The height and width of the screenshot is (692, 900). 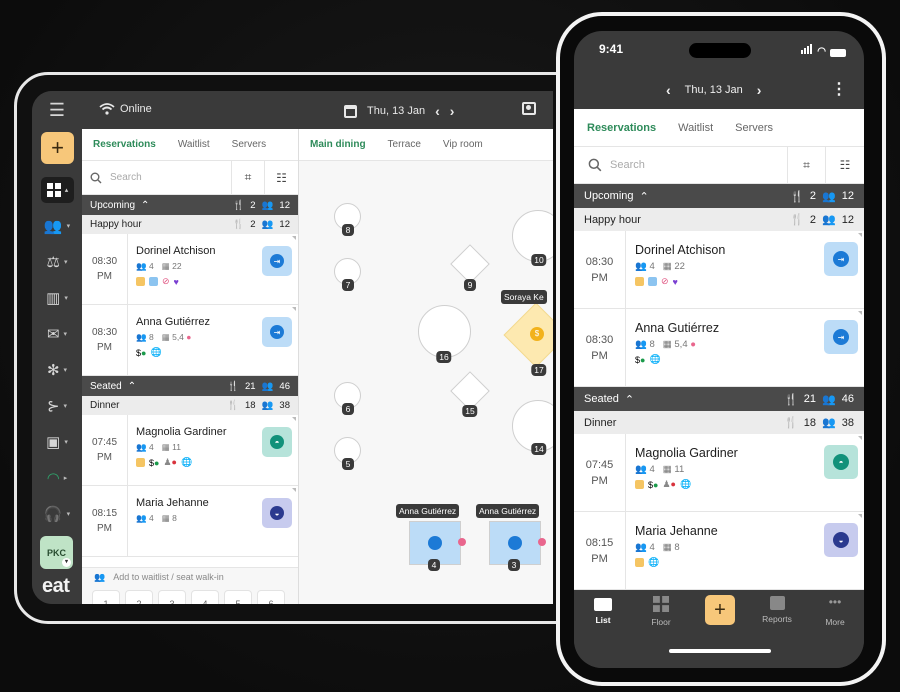 What do you see at coordinates (57, 406) in the screenshot?
I see `flow-icon: ⊱ ▾` at bounding box center [57, 406].